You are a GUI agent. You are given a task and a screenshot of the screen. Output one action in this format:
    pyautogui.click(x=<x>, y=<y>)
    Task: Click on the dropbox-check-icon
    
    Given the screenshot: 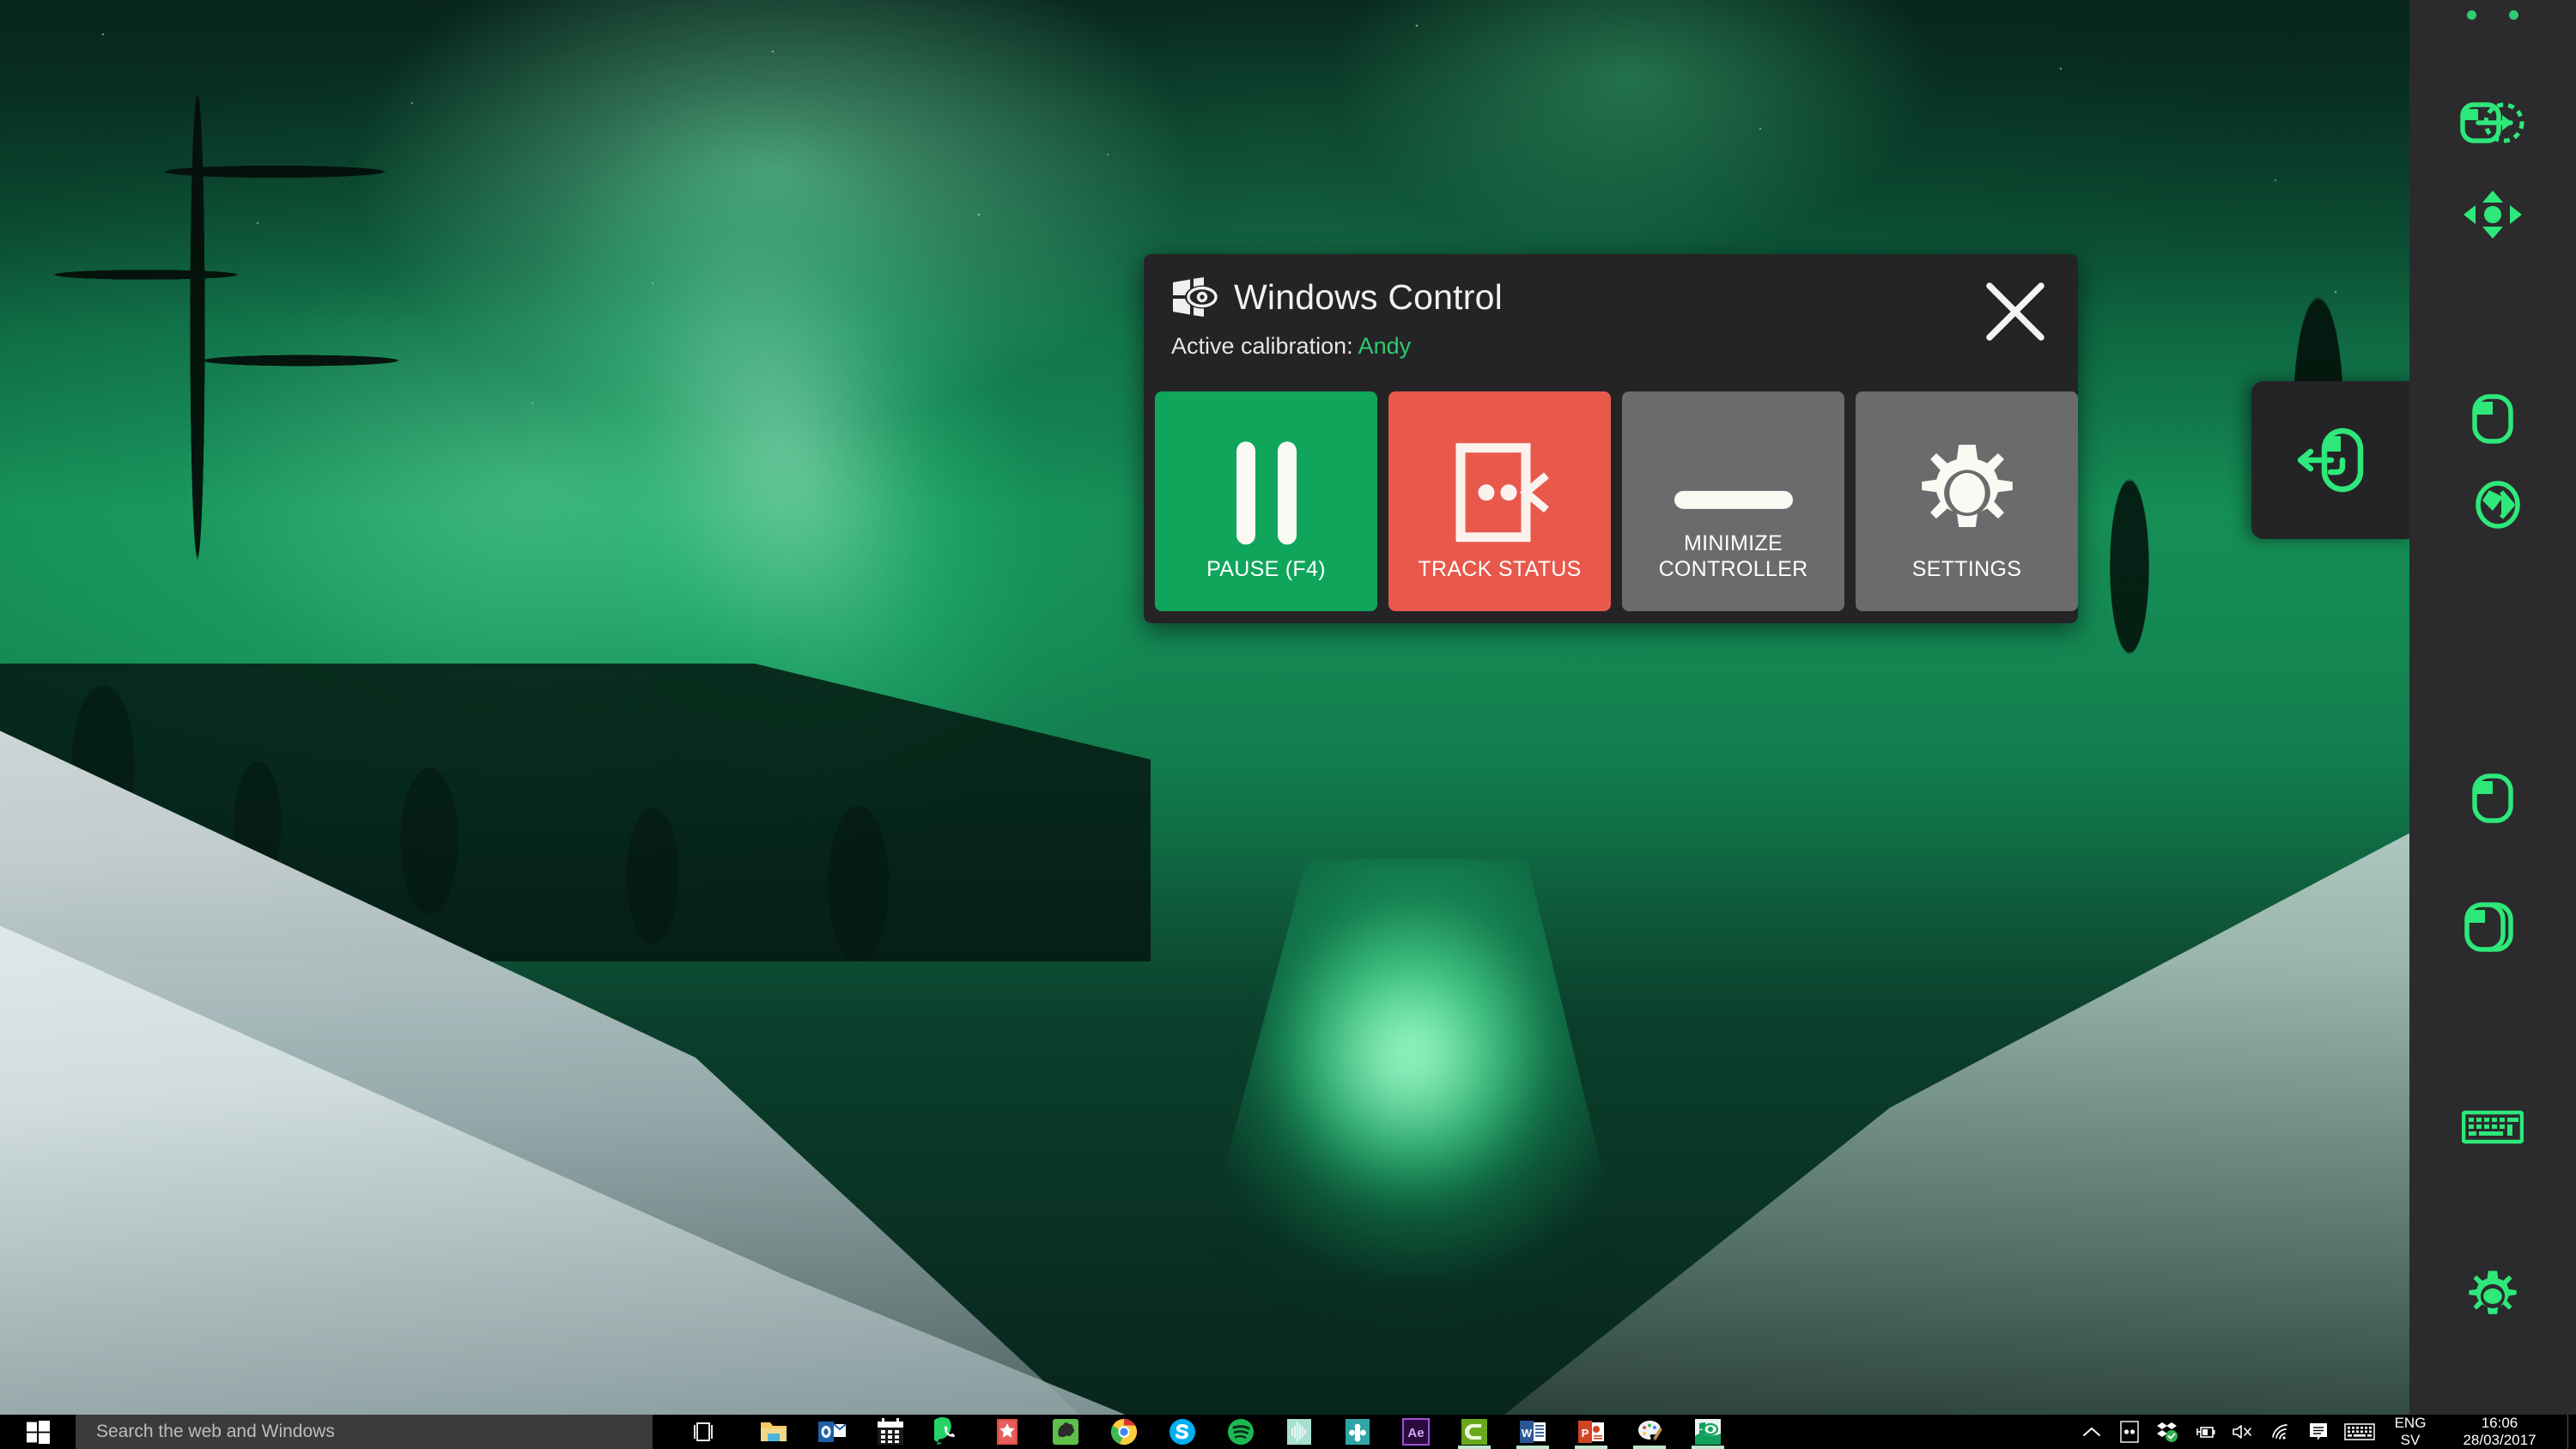 What is the action you would take?
    pyautogui.click(x=2167, y=1432)
    